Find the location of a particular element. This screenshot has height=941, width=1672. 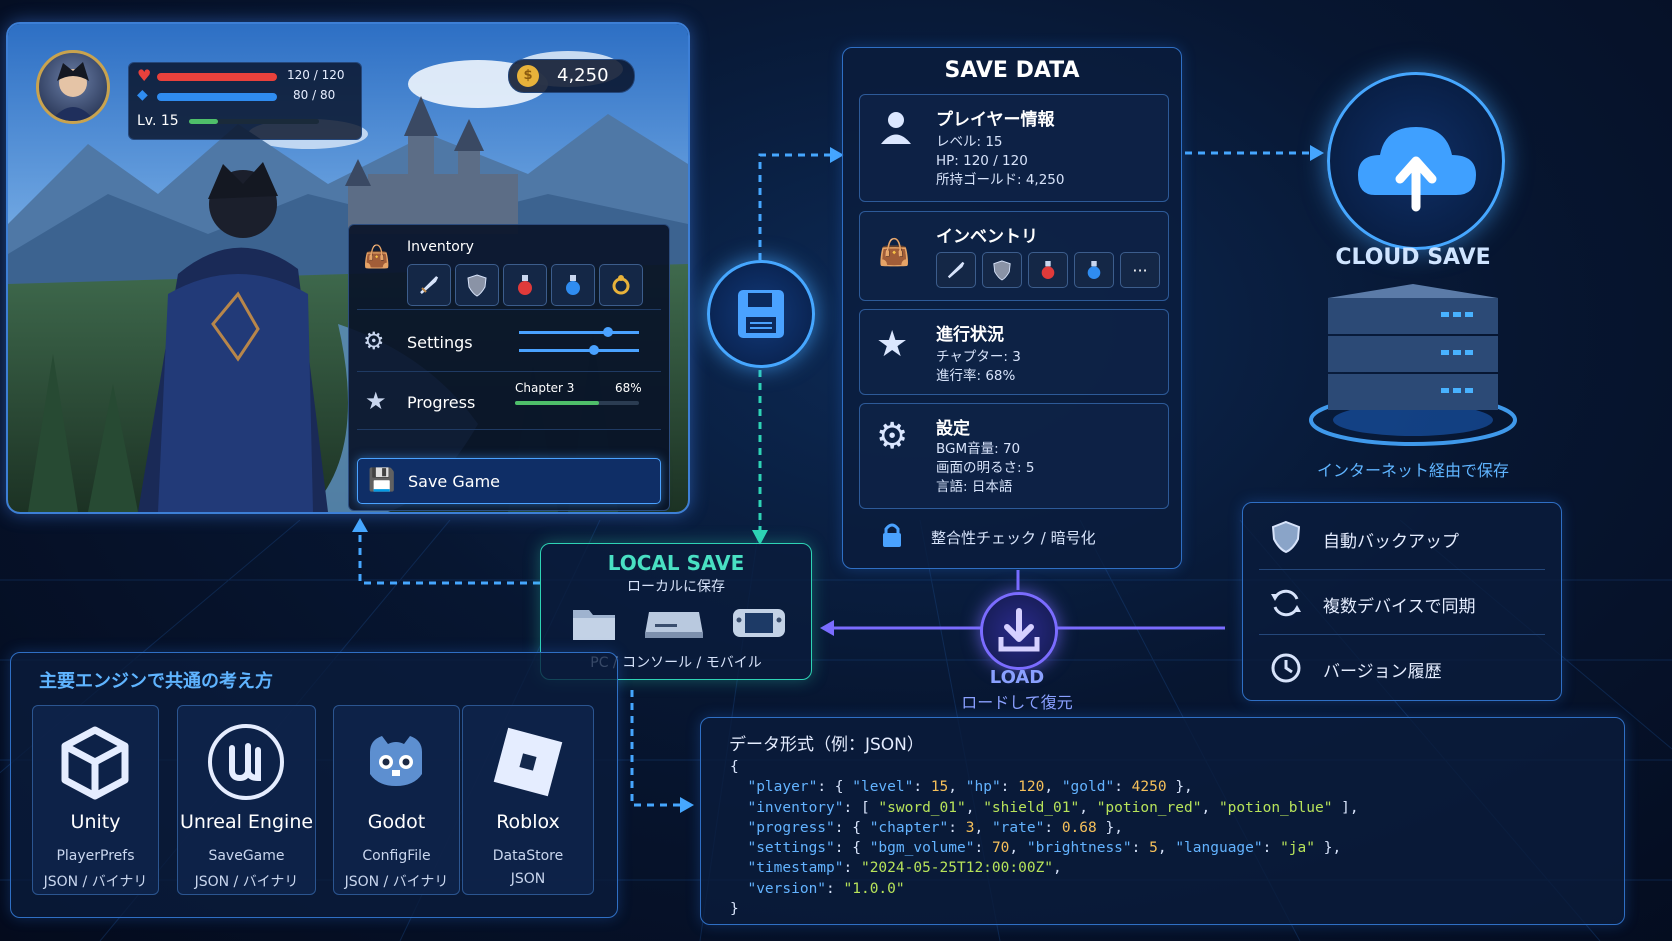

blue-potion-icon is located at coordinates (1094, 270).